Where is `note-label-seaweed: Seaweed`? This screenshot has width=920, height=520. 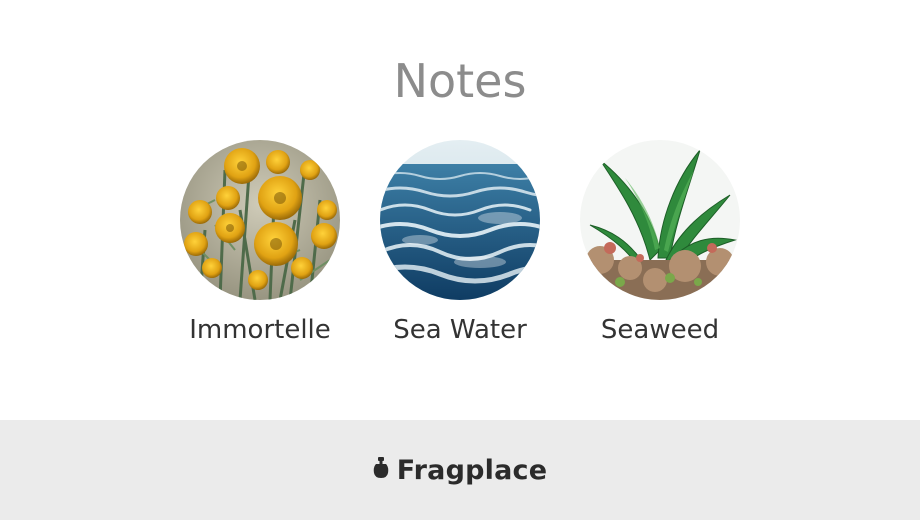 note-label-seaweed: Seaweed is located at coordinates (660, 330).